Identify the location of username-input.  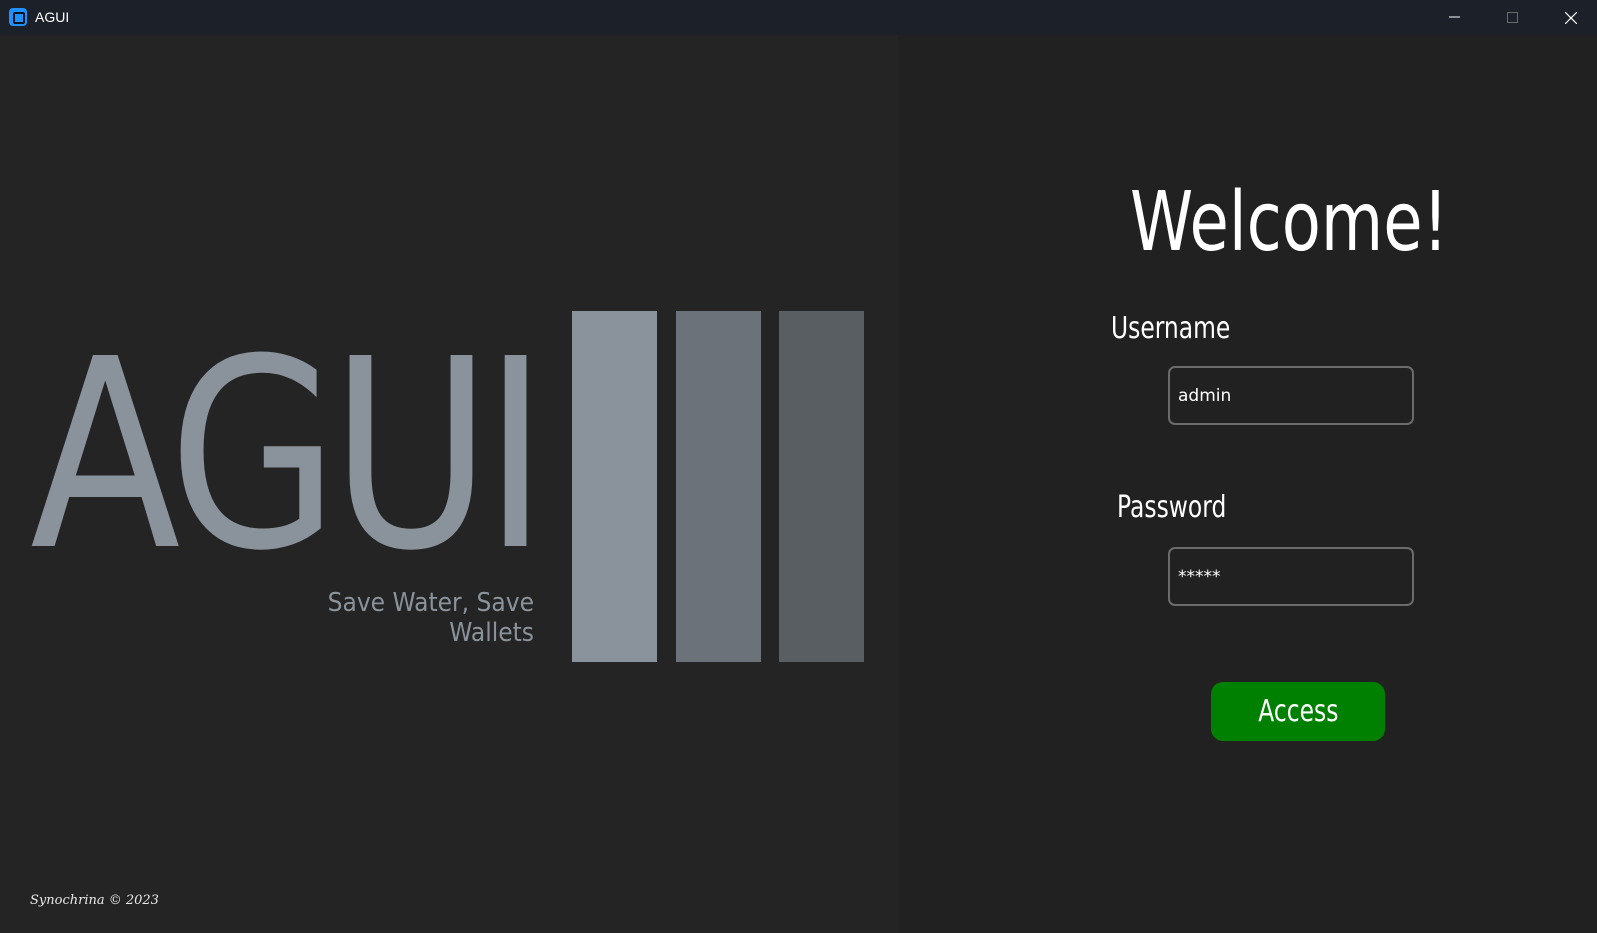
(1291, 395).